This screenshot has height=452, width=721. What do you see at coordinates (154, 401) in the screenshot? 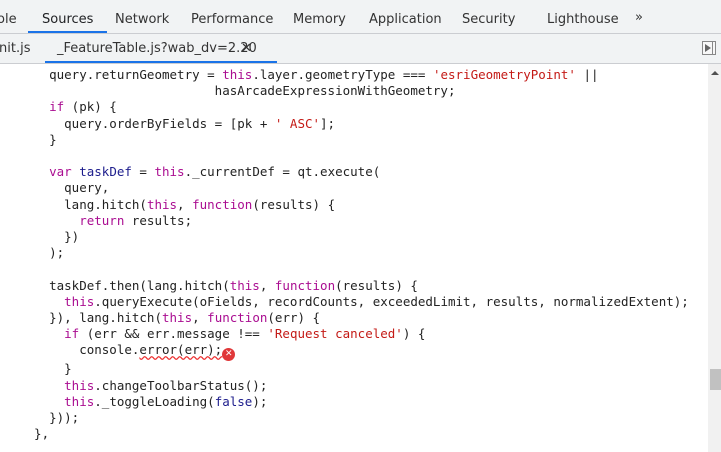
I see `code-token: ._toggleLoading(` at bounding box center [154, 401].